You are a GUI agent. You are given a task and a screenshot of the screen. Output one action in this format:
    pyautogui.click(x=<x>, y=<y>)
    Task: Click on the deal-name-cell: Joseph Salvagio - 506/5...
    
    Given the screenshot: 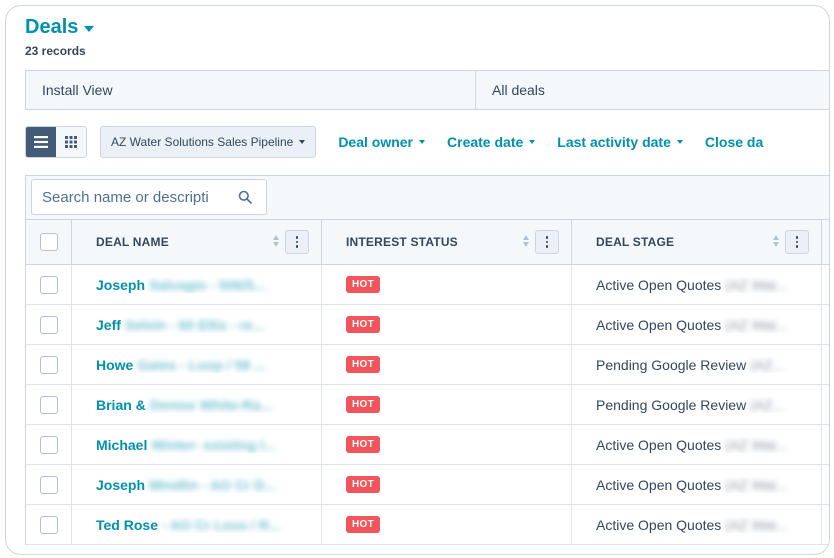 What is the action you would take?
    pyautogui.click(x=197, y=284)
    